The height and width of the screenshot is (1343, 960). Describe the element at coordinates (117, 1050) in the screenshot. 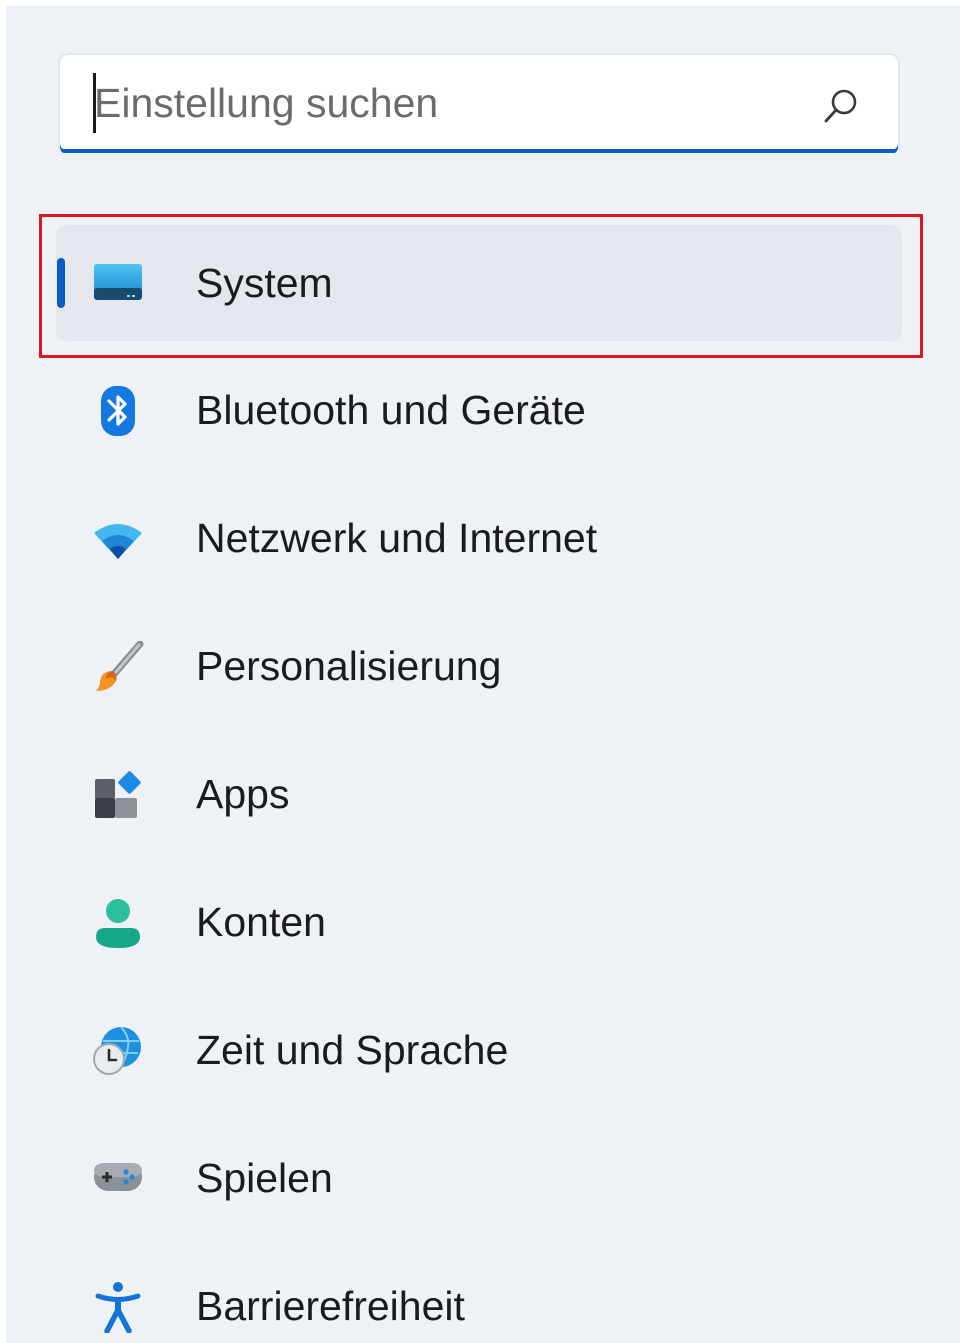

I see `globe-clock-icon` at that location.